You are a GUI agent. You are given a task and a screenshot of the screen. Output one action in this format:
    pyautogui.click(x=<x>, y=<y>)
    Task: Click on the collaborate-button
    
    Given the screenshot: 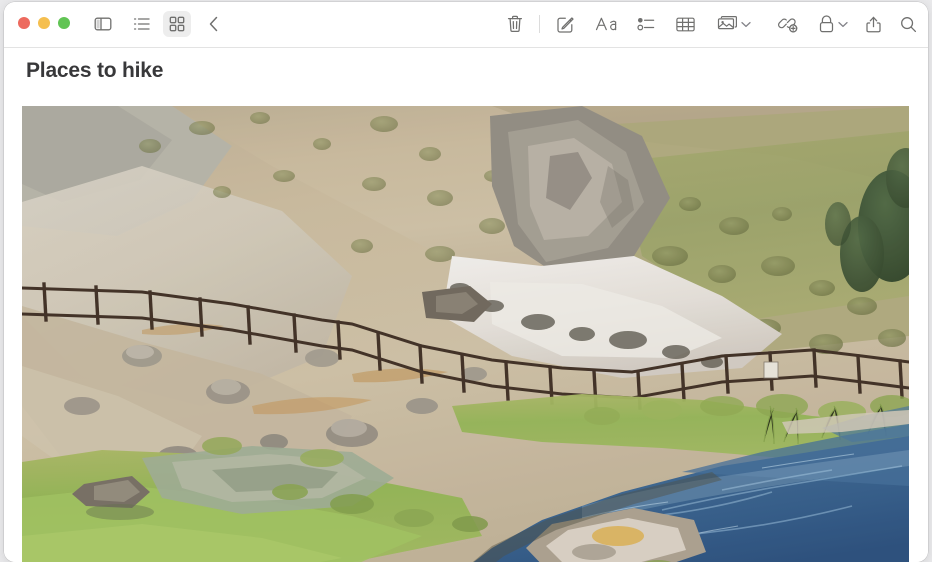 What is the action you would take?
    pyautogui.click(x=788, y=24)
    